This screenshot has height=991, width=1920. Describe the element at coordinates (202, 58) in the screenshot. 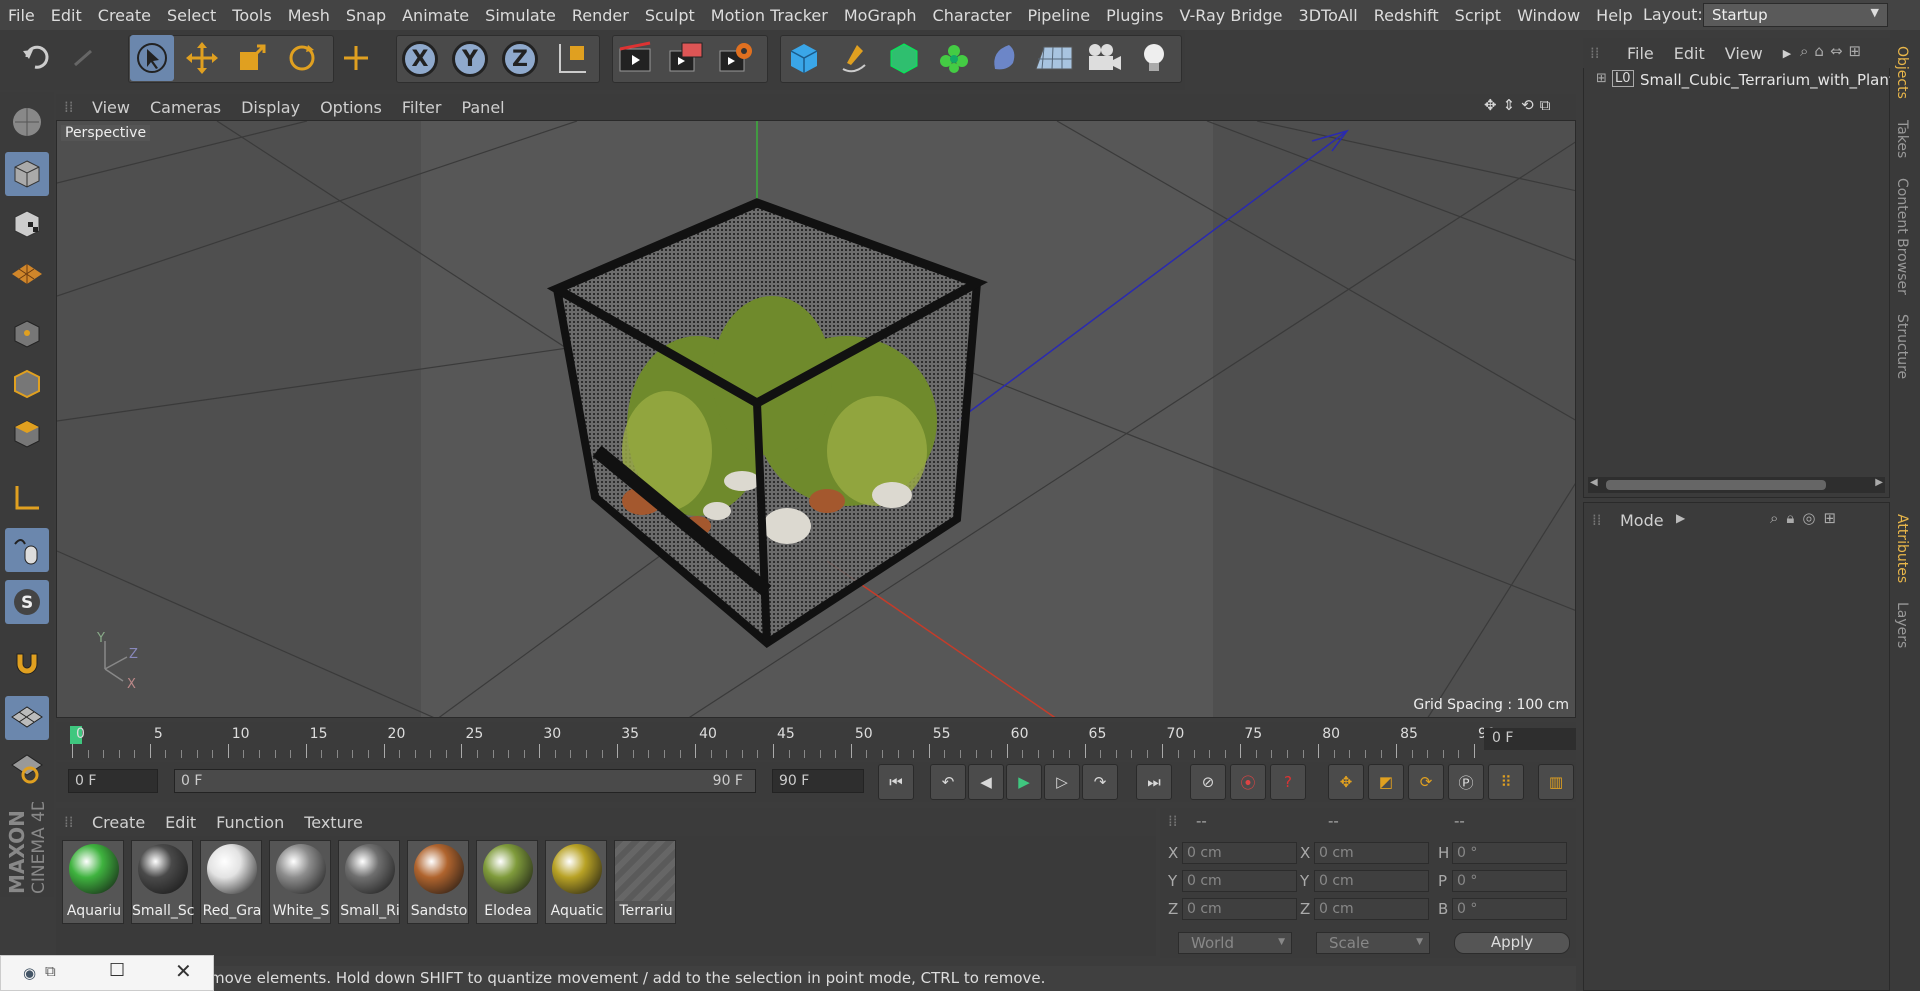

I see `move-tool-button` at that location.